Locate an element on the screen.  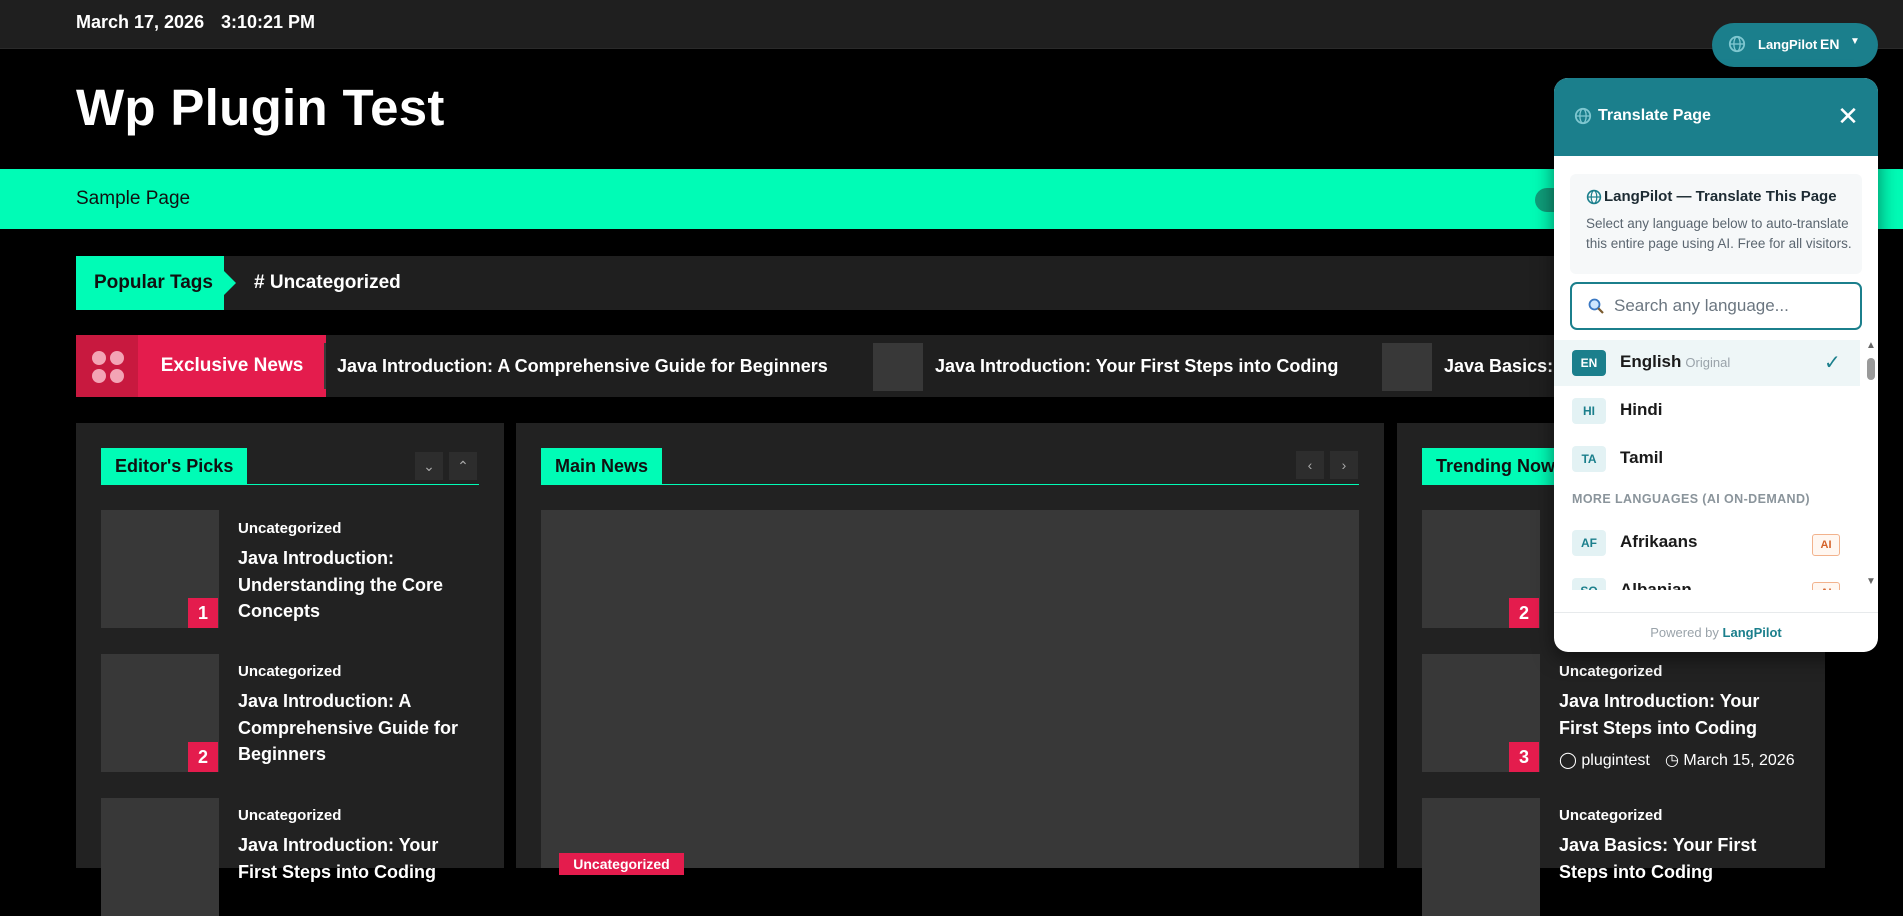
powered-by-text: Powered by is located at coordinates (1684, 632).